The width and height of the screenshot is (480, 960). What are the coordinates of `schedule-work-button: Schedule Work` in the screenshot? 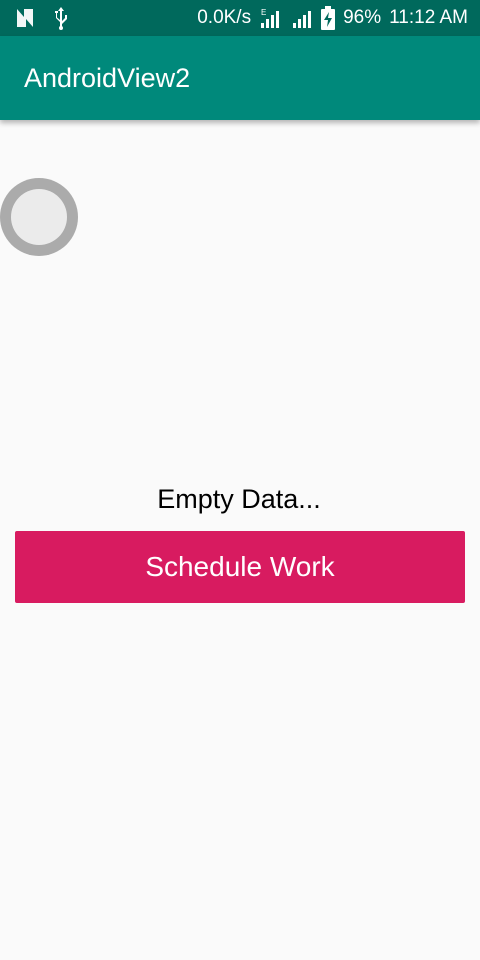 It's located at (240, 567).